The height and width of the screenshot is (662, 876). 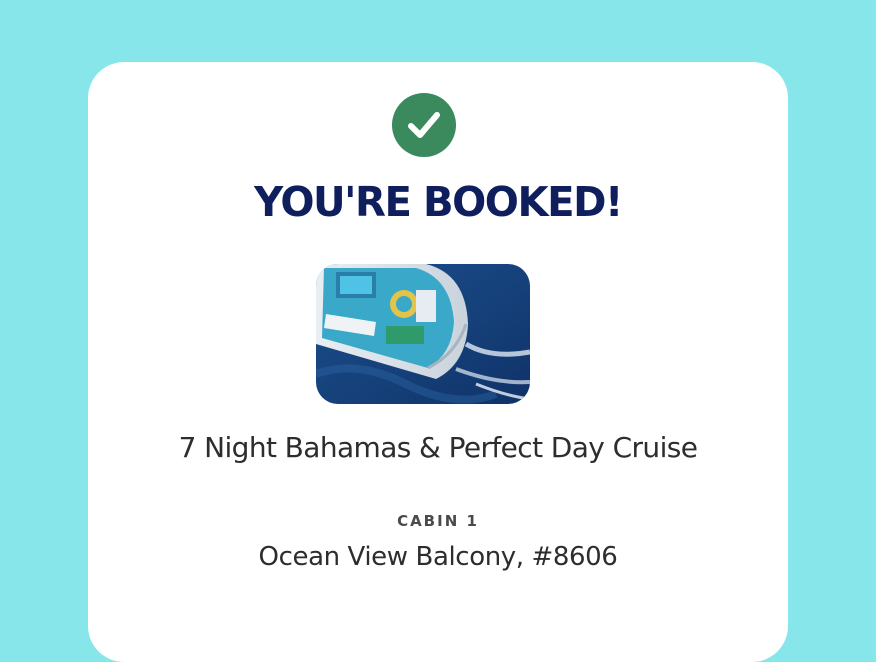 I want to click on cruise-ship-image, so click(x=423, y=334).